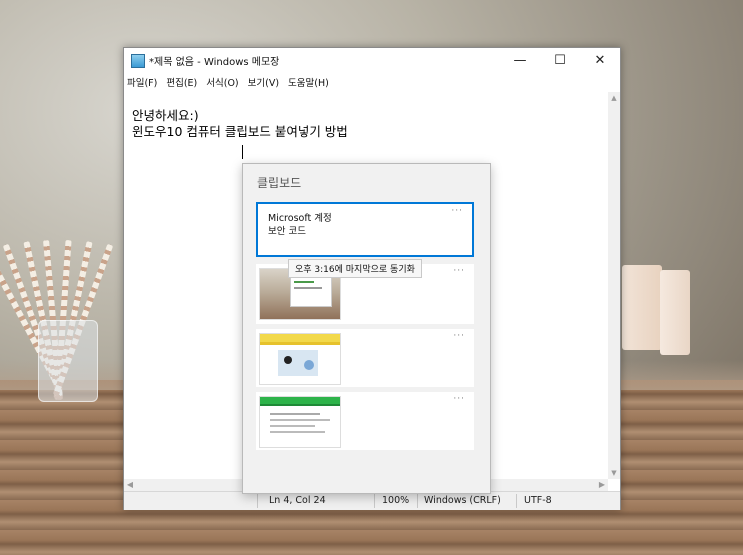 This screenshot has height=555, width=743. I want to click on title-bar: *제목 없음 - Windows 메모장 — ☐ ✕, so click(372, 60).